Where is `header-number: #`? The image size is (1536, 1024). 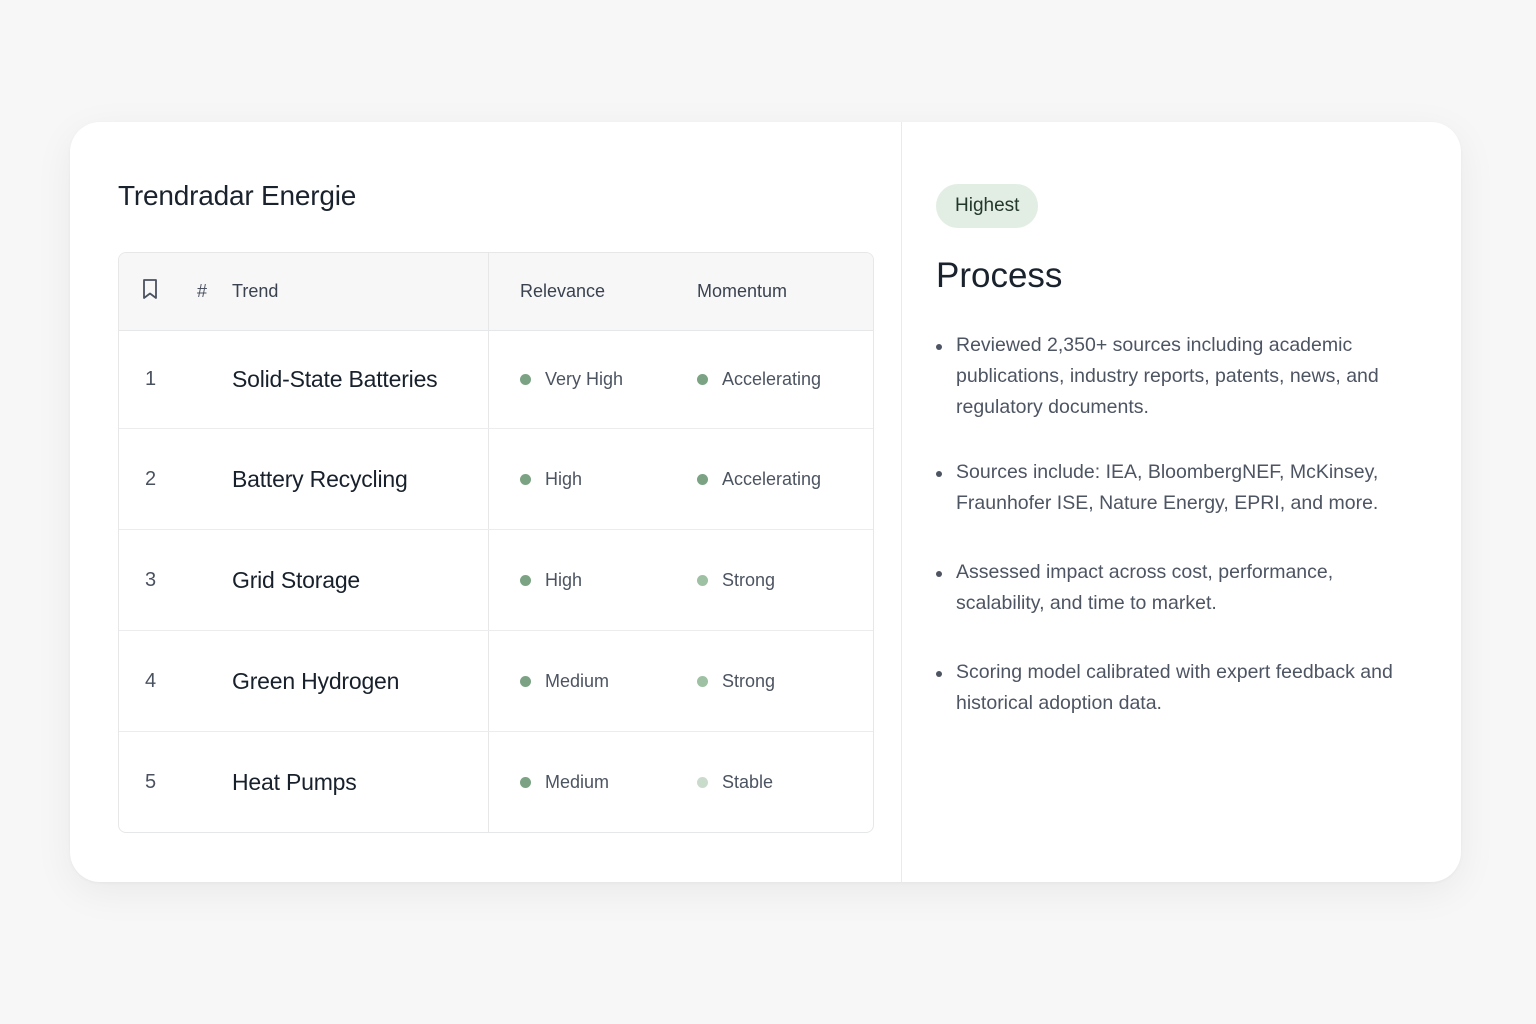
header-number: # is located at coordinates (202, 291).